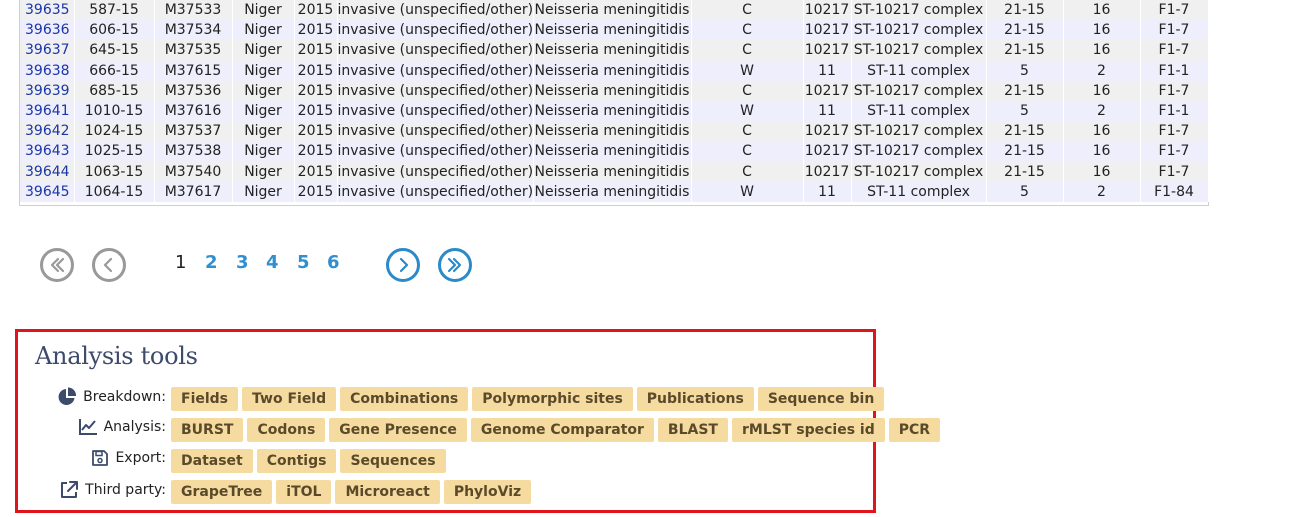 Image resolution: width=1309 pixels, height=517 pixels. Describe the element at coordinates (919, 191) in the screenshot. I see `table-cell: ST-11 complex` at that location.